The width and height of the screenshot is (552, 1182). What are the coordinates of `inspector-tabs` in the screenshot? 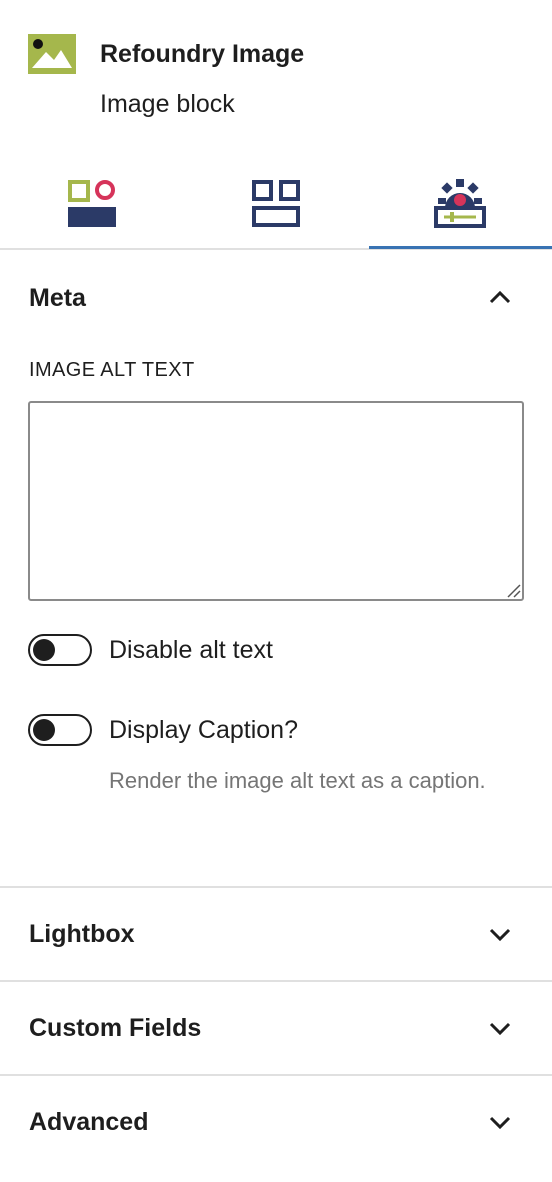 It's located at (276, 206).